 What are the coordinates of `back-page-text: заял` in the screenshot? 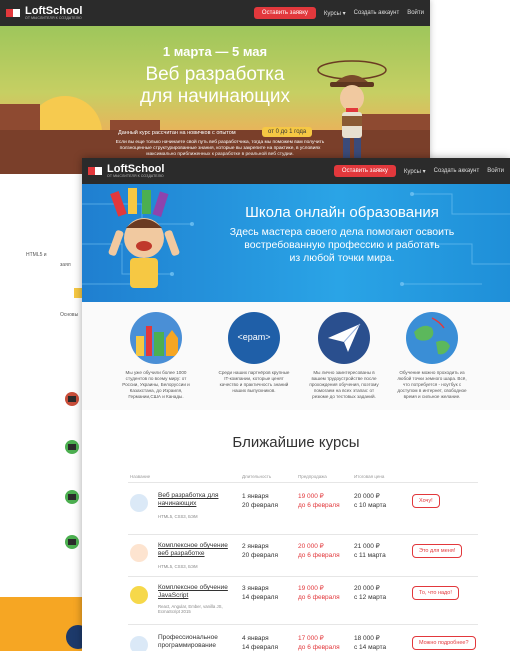 It's located at (65, 265).